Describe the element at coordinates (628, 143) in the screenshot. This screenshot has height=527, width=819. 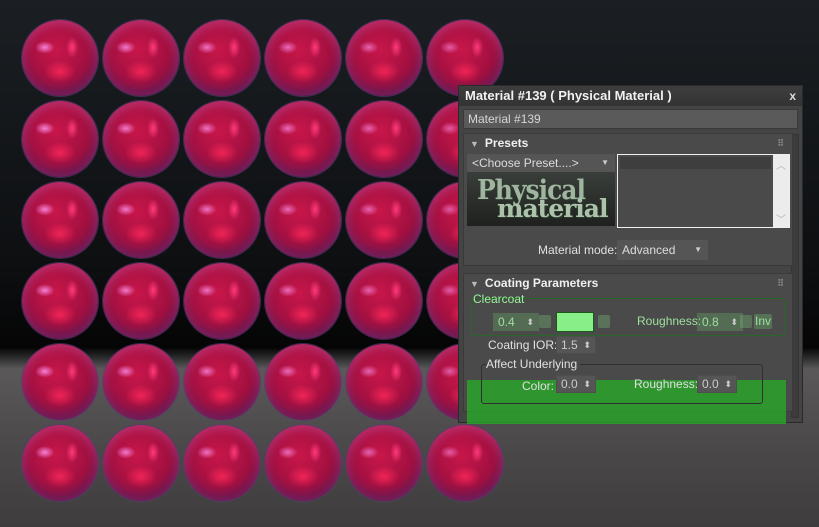
I see `presets-header: ▼ Presets ⠿` at that location.